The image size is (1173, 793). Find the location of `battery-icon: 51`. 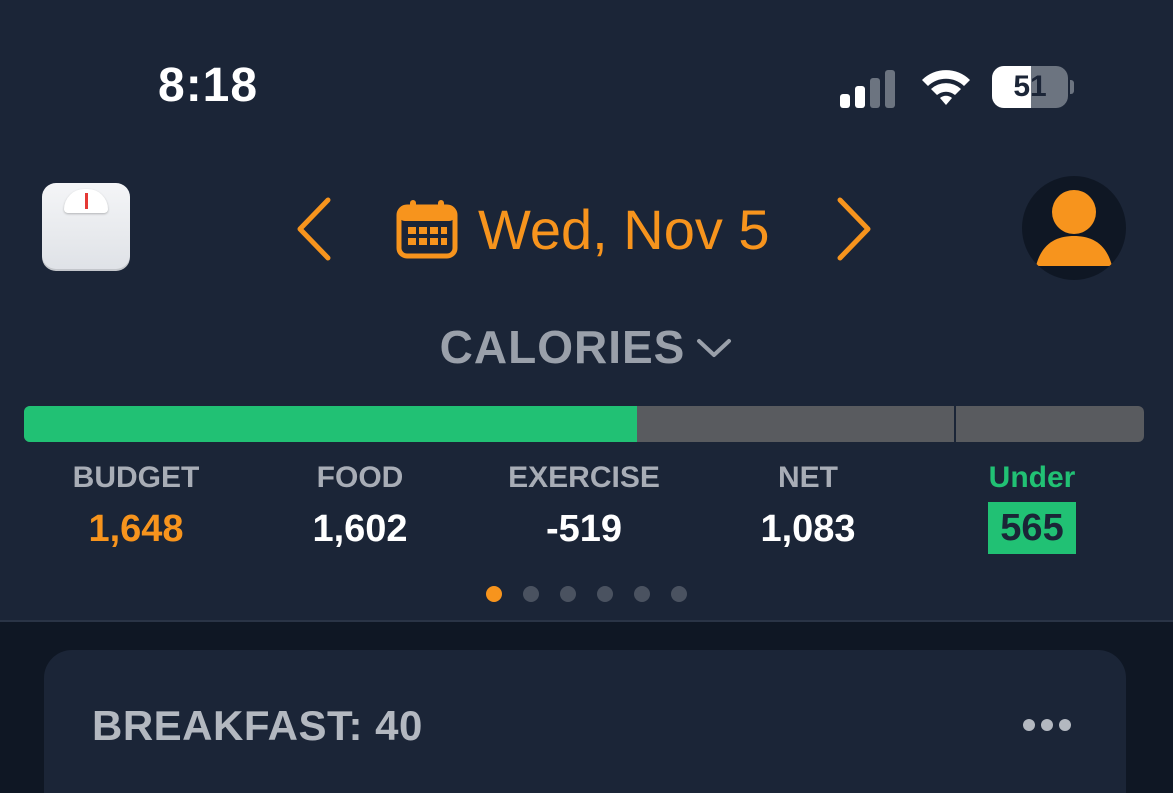

battery-icon: 51 is located at coordinates (1033, 87).